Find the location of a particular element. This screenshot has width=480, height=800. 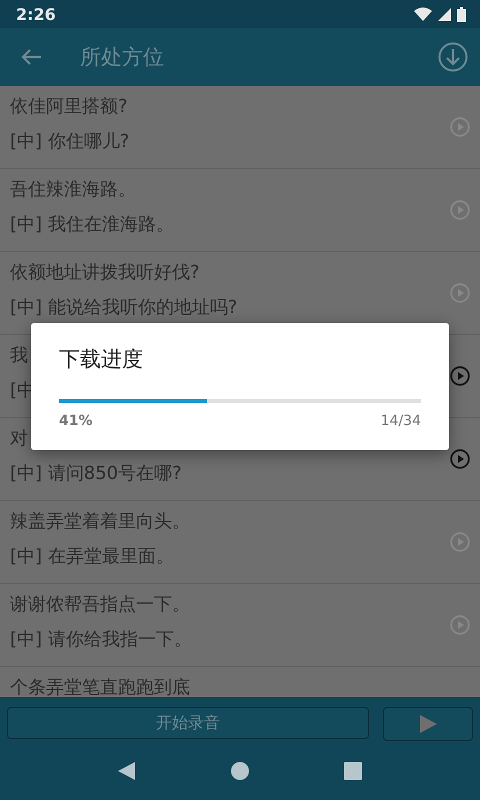

phrase-text: 个条弄堂笔直跑跑到底 is located at coordinates (100, 687).